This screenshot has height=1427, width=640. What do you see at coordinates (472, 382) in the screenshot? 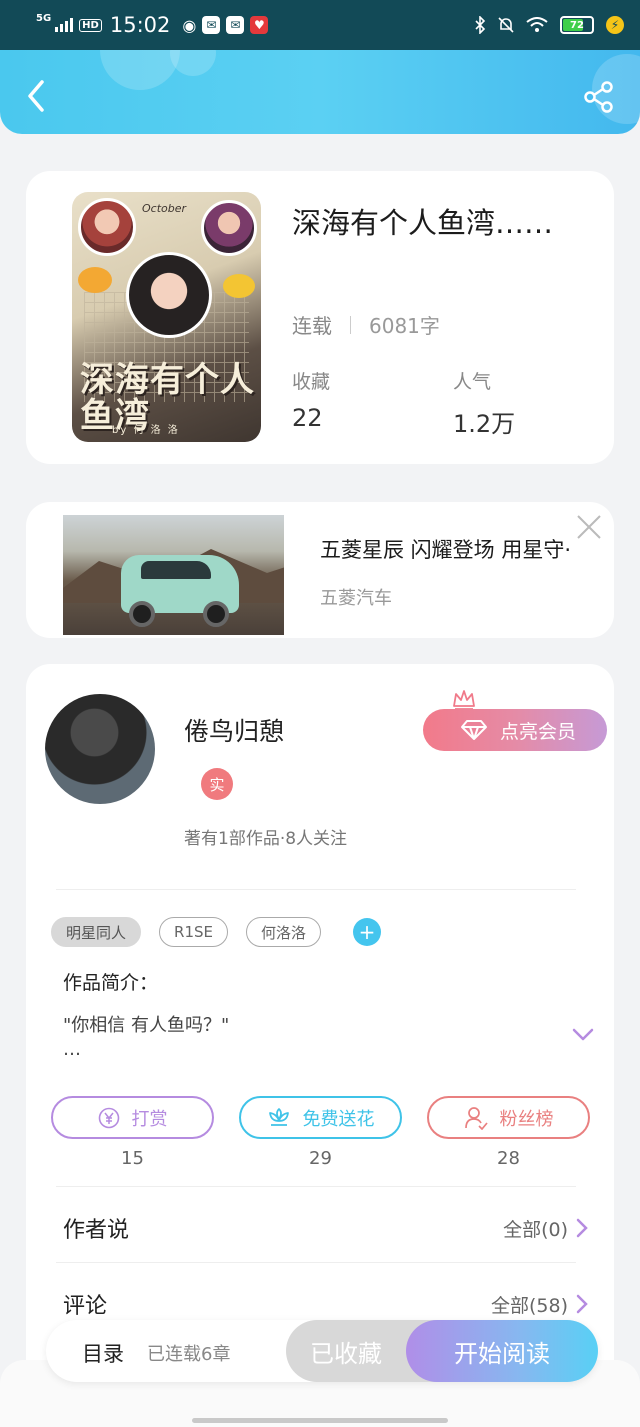
I see `popularity-label: 人气` at bounding box center [472, 382].